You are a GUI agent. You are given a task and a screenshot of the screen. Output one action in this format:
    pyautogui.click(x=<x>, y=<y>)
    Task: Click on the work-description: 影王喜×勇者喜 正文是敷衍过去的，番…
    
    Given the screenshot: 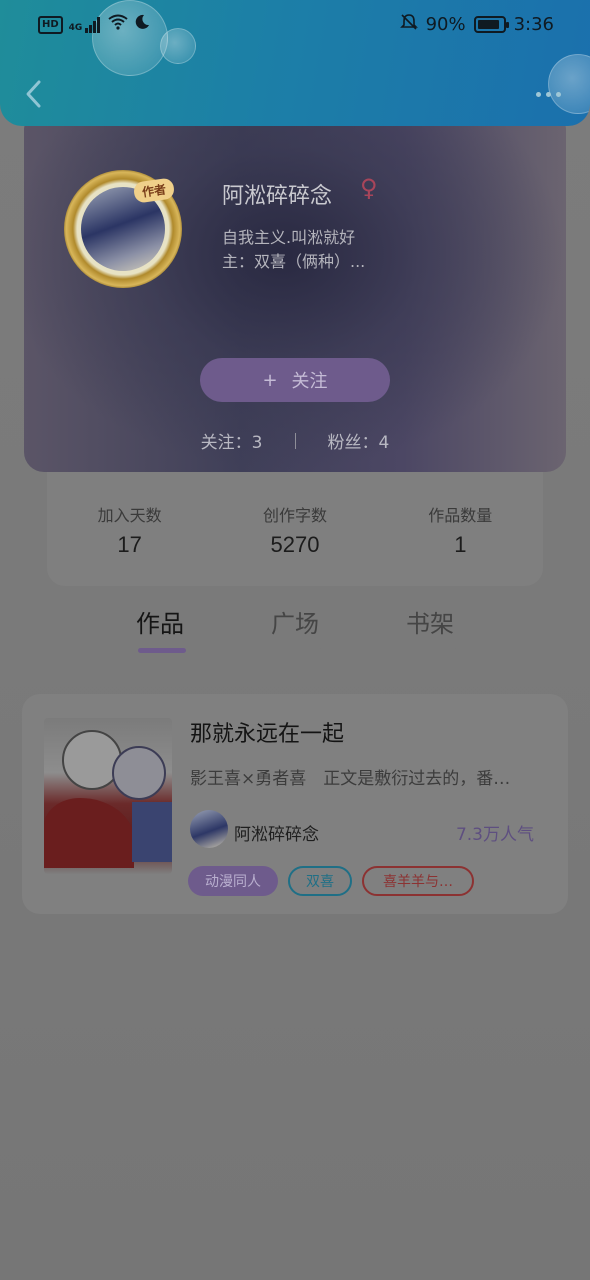 What is the action you would take?
    pyautogui.click(x=350, y=779)
    